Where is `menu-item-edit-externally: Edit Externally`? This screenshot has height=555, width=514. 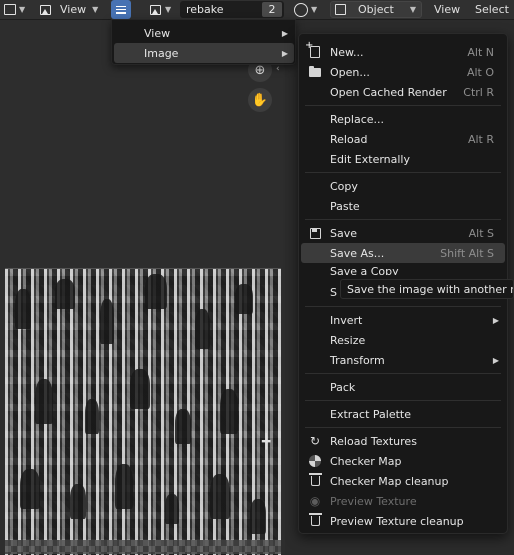
menu-item-edit-externally: Edit Externally is located at coordinates (403, 159).